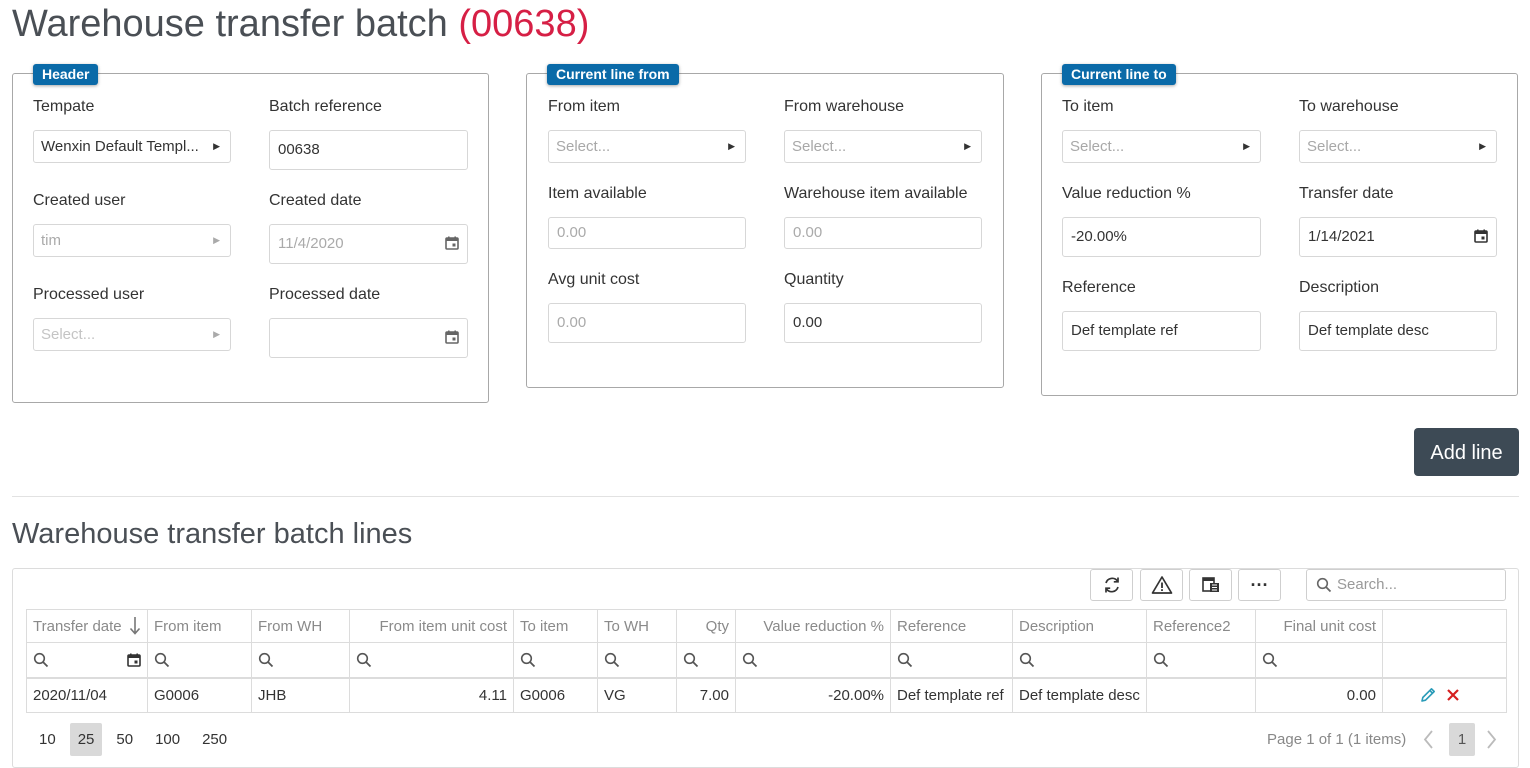 This screenshot has width=1530, height=768. Describe the element at coordinates (594, 279) in the screenshot. I see `avg-unit-cost-label: Avg unit cost` at that location.